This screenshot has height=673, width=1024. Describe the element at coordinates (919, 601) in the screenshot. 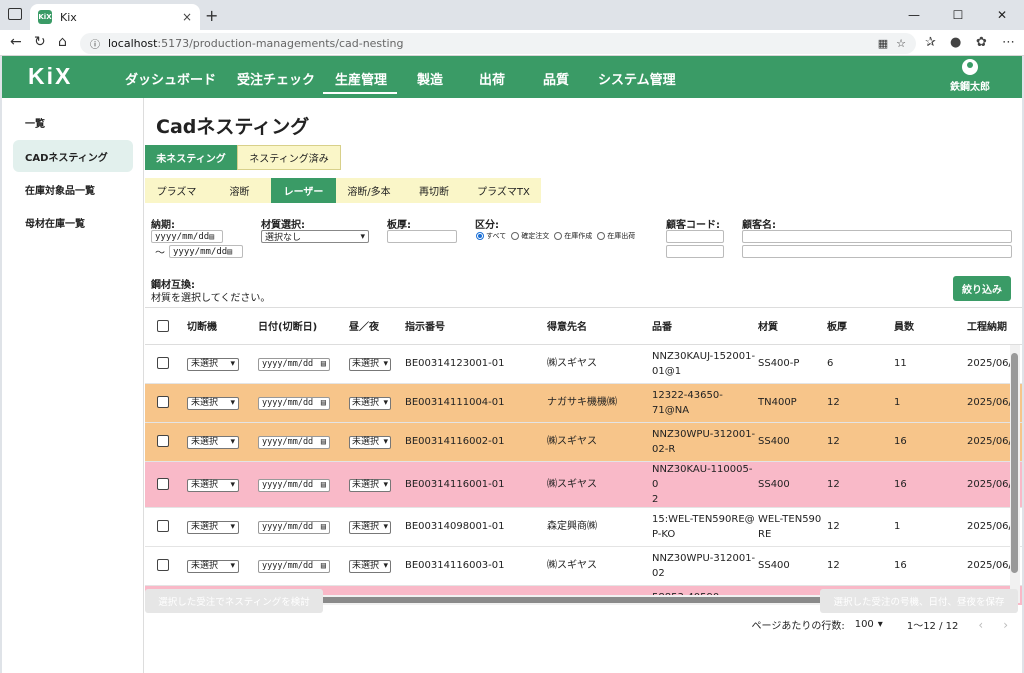

I see `save-selected-button: 選択した受注の号機、日付、昼夜を保存` at that location.